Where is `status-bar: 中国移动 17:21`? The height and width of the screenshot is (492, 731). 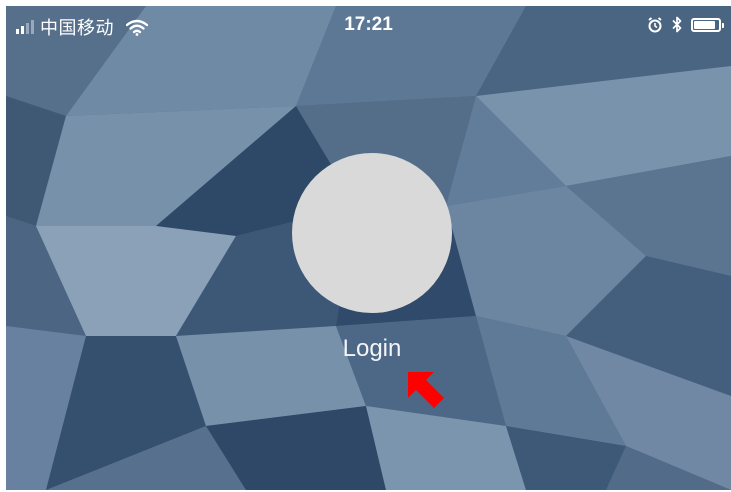 status-bar: 中国移动 17:21 is located at coordinates (368, 25).